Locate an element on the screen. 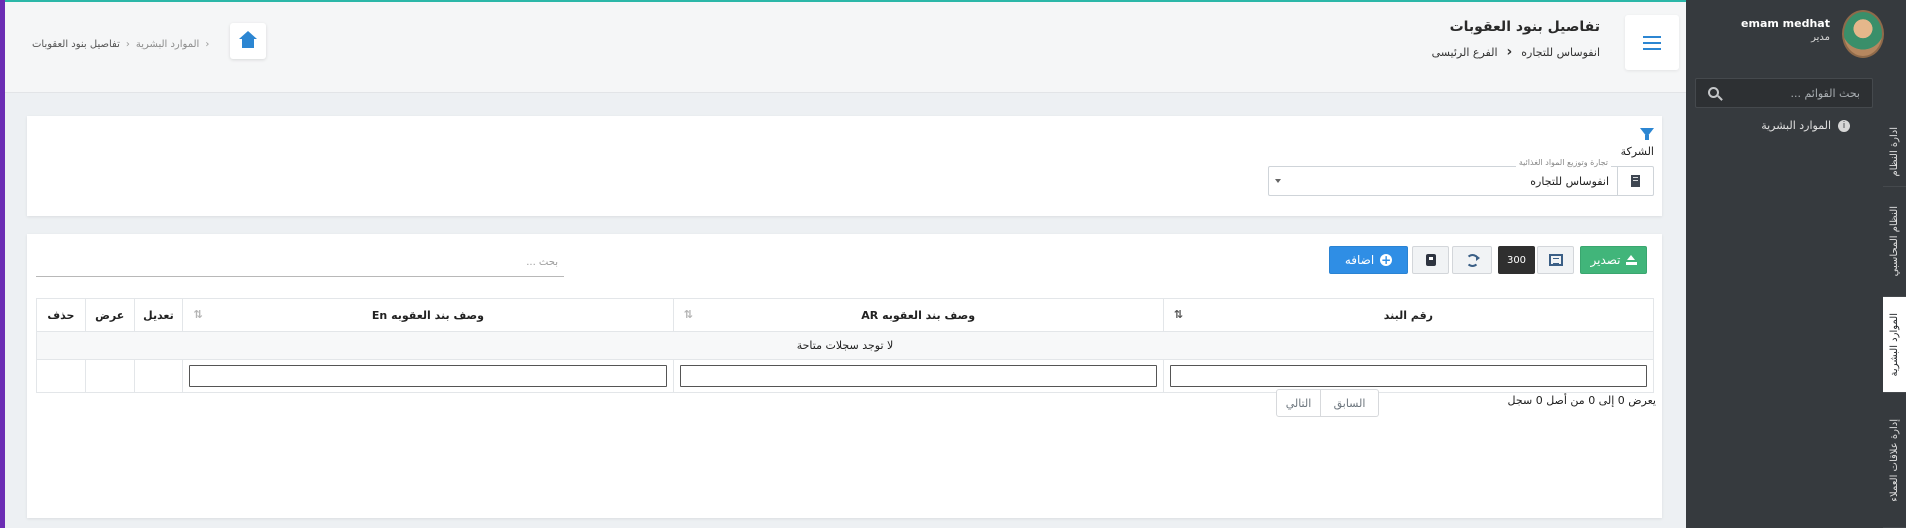  building-icon is located at coordinates (1635, 181).